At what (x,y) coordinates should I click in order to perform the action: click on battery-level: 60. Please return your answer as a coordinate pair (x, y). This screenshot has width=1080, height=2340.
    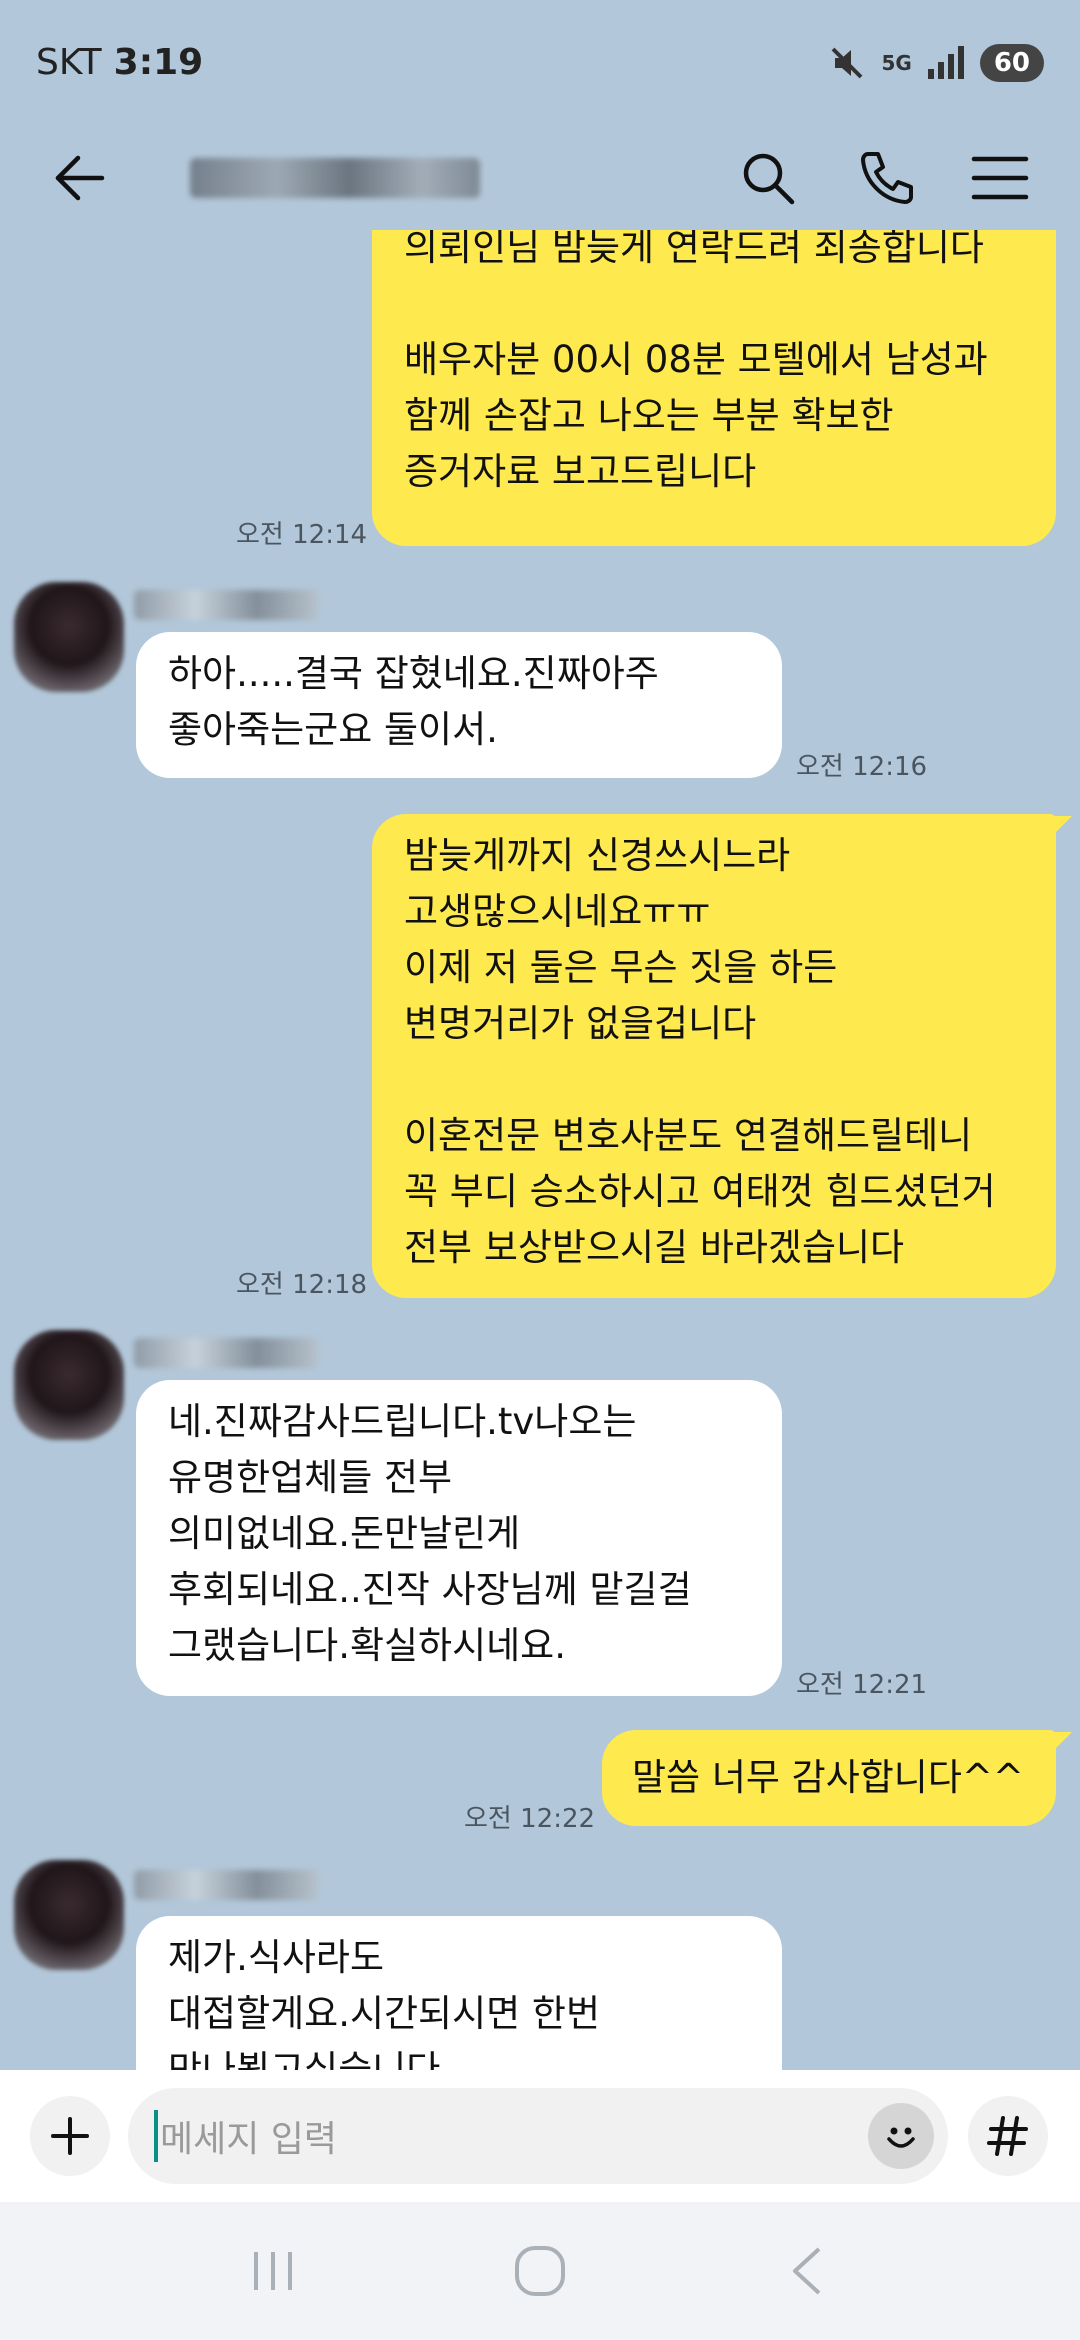
    Looking at the image, I should click on (1011, 62).